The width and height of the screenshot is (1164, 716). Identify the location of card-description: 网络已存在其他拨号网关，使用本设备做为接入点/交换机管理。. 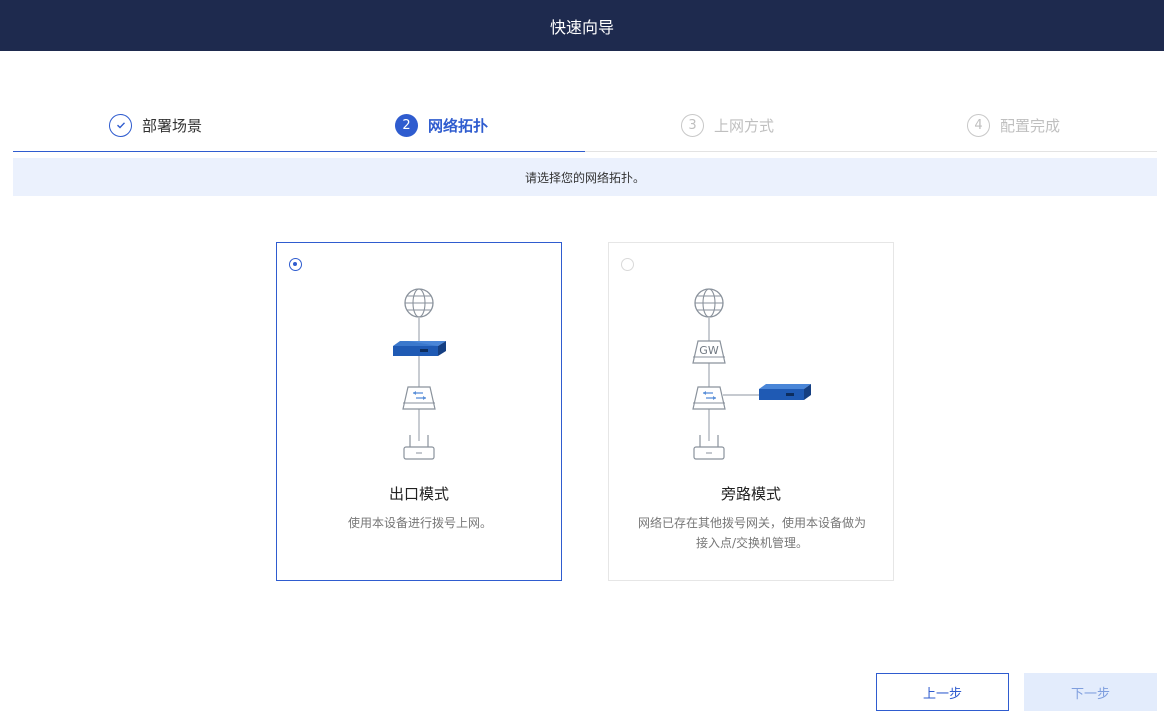
(751, 533).